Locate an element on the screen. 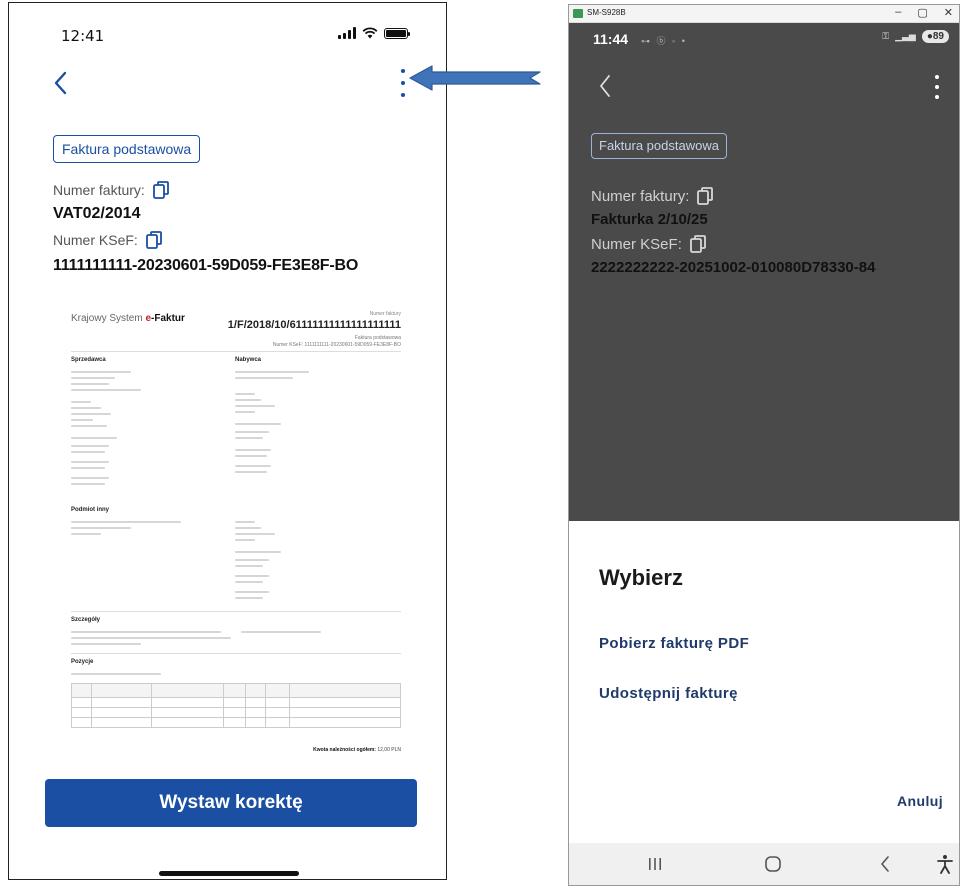  battery-icon is located at coordinates (397, 33).